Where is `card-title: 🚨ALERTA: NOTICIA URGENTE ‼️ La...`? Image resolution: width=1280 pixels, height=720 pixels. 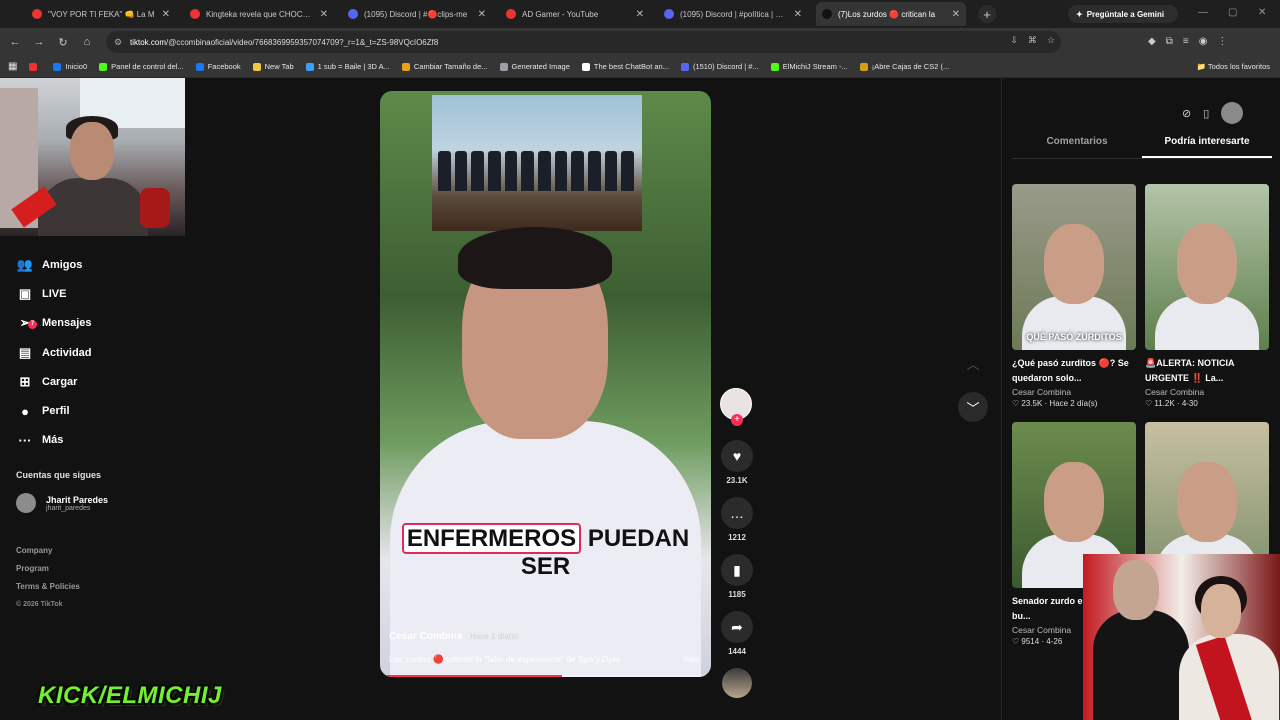 card-title: 🚨ALERTA: NOTICIA URGENTE ‼️ La... is located at coordinates (1207, 371).